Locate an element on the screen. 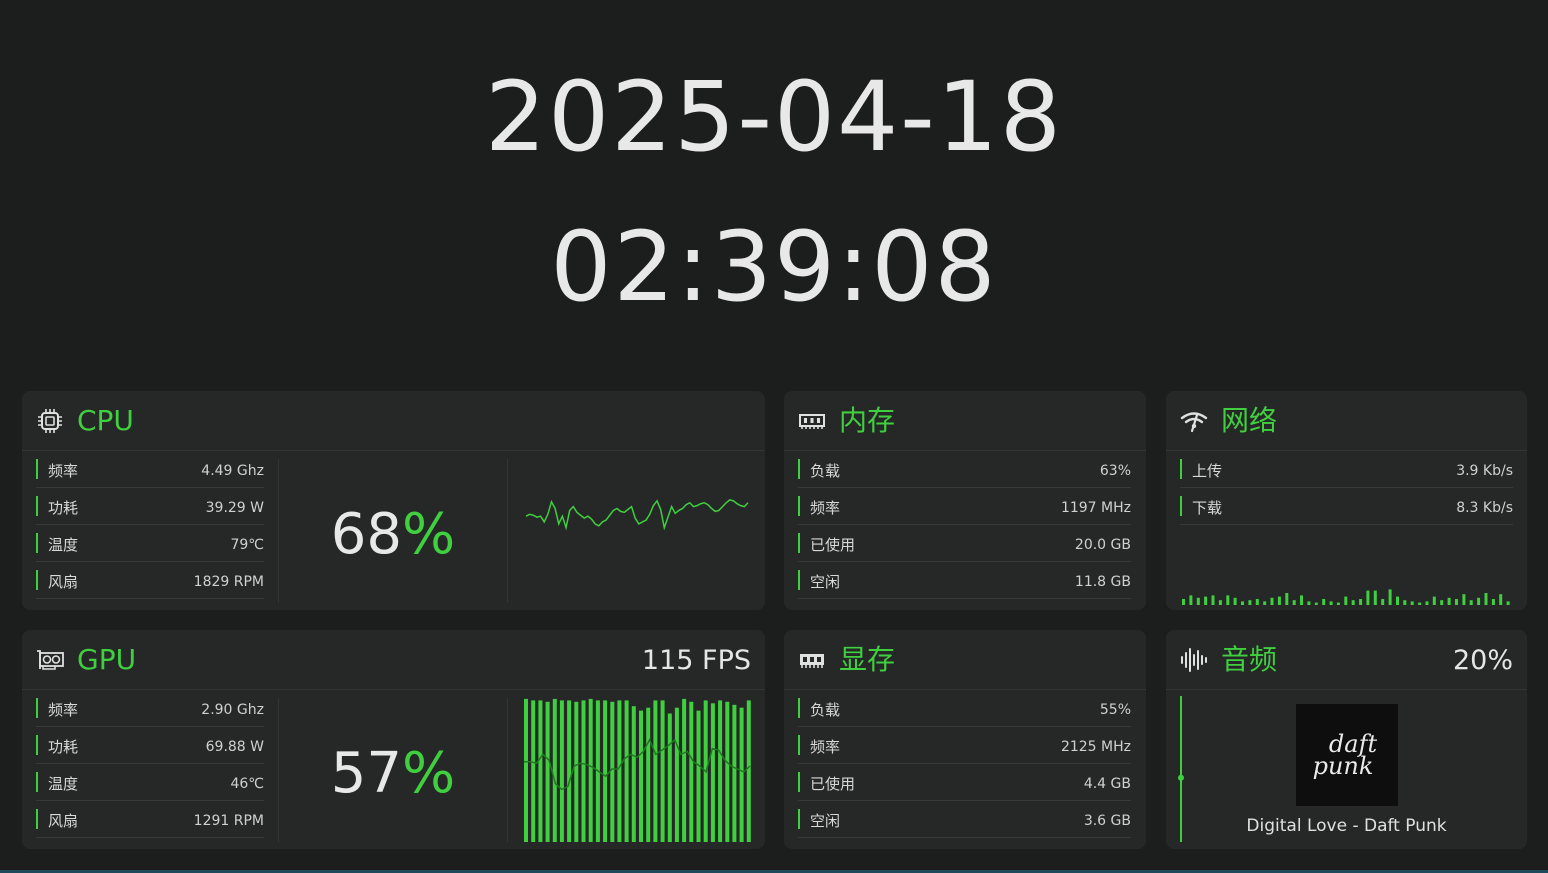 The width and height of the screenshot is (1548, 873). memory-stat-row: 频率 1197 MHz is located at coordinates (964, 506).